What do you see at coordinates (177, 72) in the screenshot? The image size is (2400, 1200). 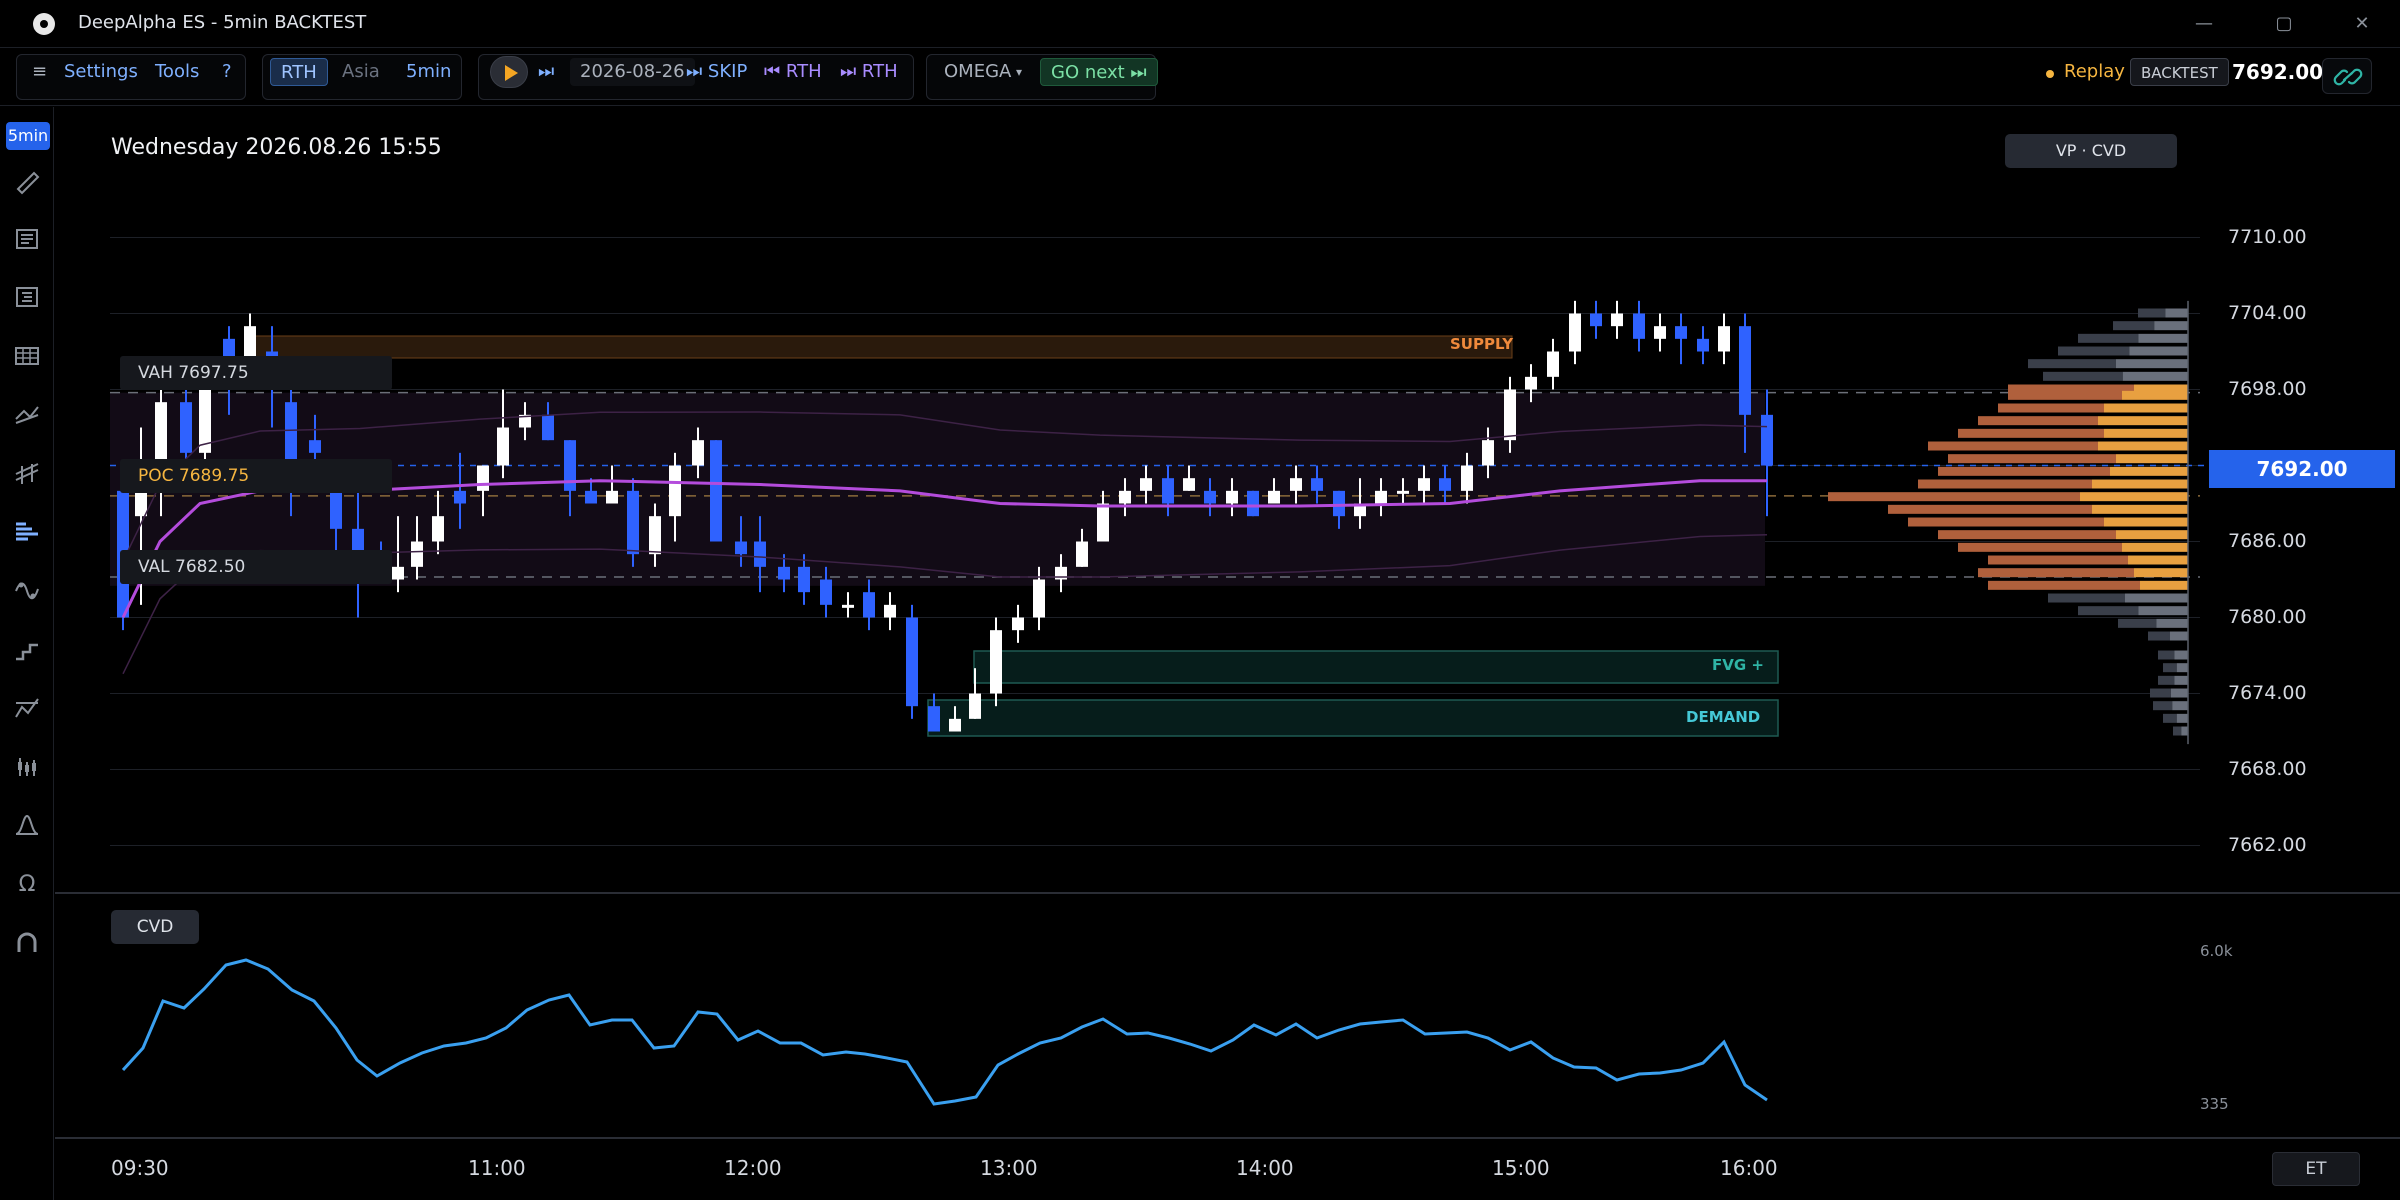 I see `tools-menu: Tools` at bounding box center [177, 72].